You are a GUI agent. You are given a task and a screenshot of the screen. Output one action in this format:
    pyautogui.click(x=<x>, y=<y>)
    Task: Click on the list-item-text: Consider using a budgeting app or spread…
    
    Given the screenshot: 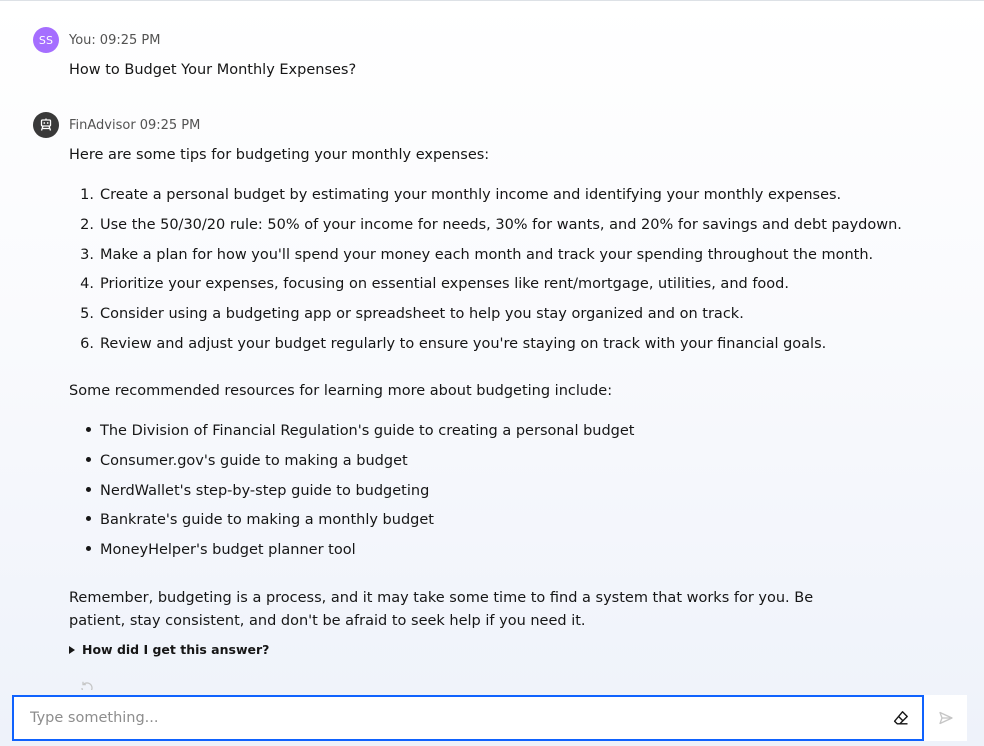 What is the action you would take?
    pyautogui.click(x=422, y=314)
    